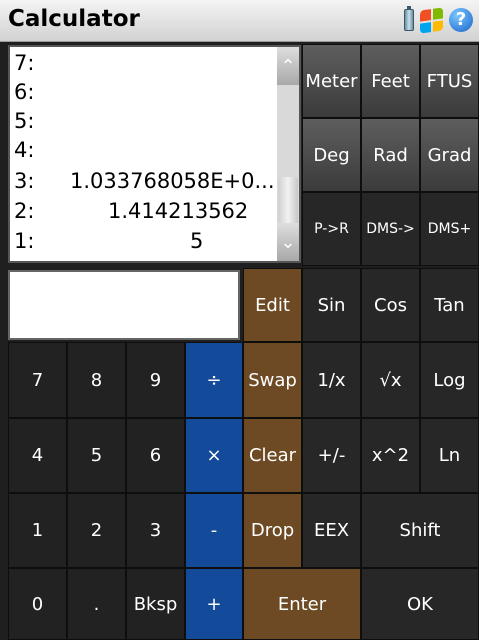 The width and height of the screenshot is (479, 640). What do you see at coordinates (155, 455) in the screenshot?
I see `digit-6-button: 6` at bounding box center [155, 455].